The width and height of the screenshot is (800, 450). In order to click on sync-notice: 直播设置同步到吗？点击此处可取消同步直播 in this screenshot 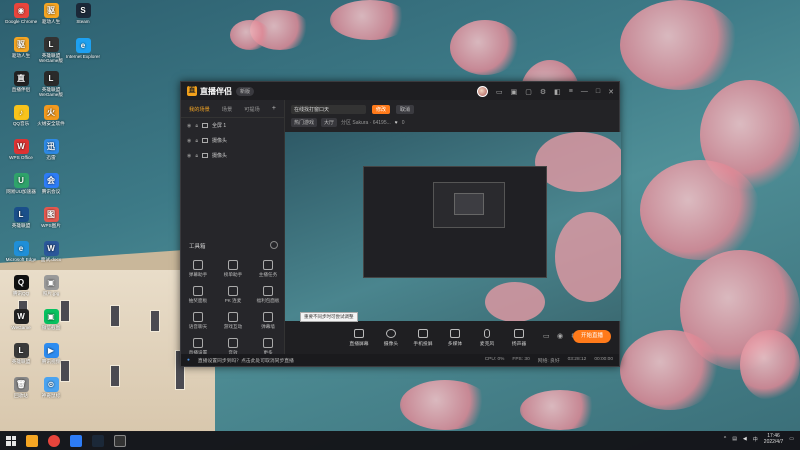, I will do `click(246, 360)`.